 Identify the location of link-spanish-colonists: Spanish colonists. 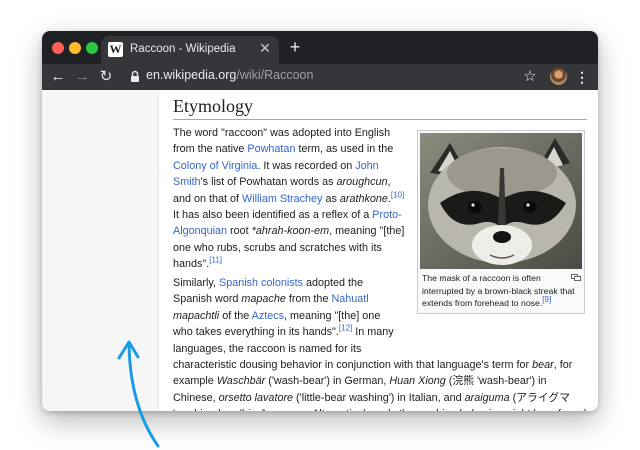
(261, 283).